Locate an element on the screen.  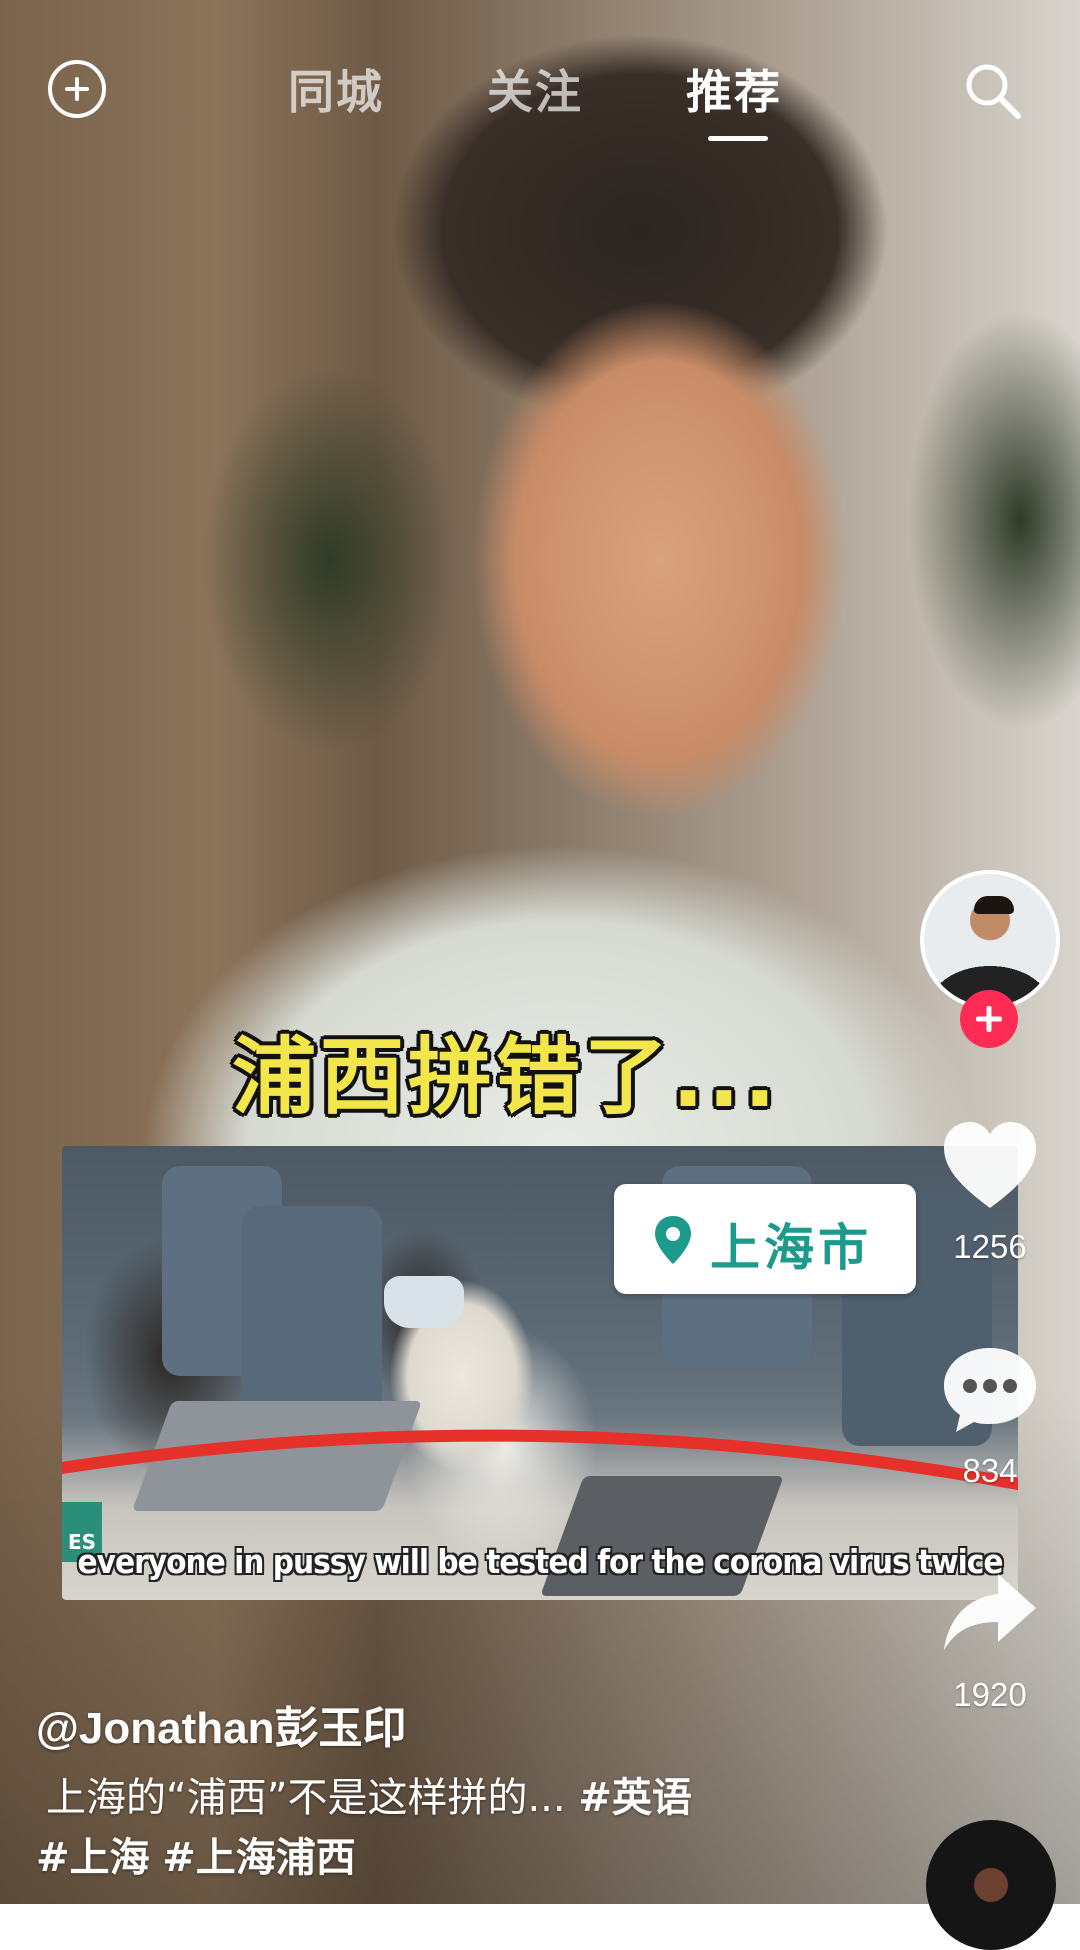
top-bar: 同城 关注 推荐 is located at coordinates (540, 90).